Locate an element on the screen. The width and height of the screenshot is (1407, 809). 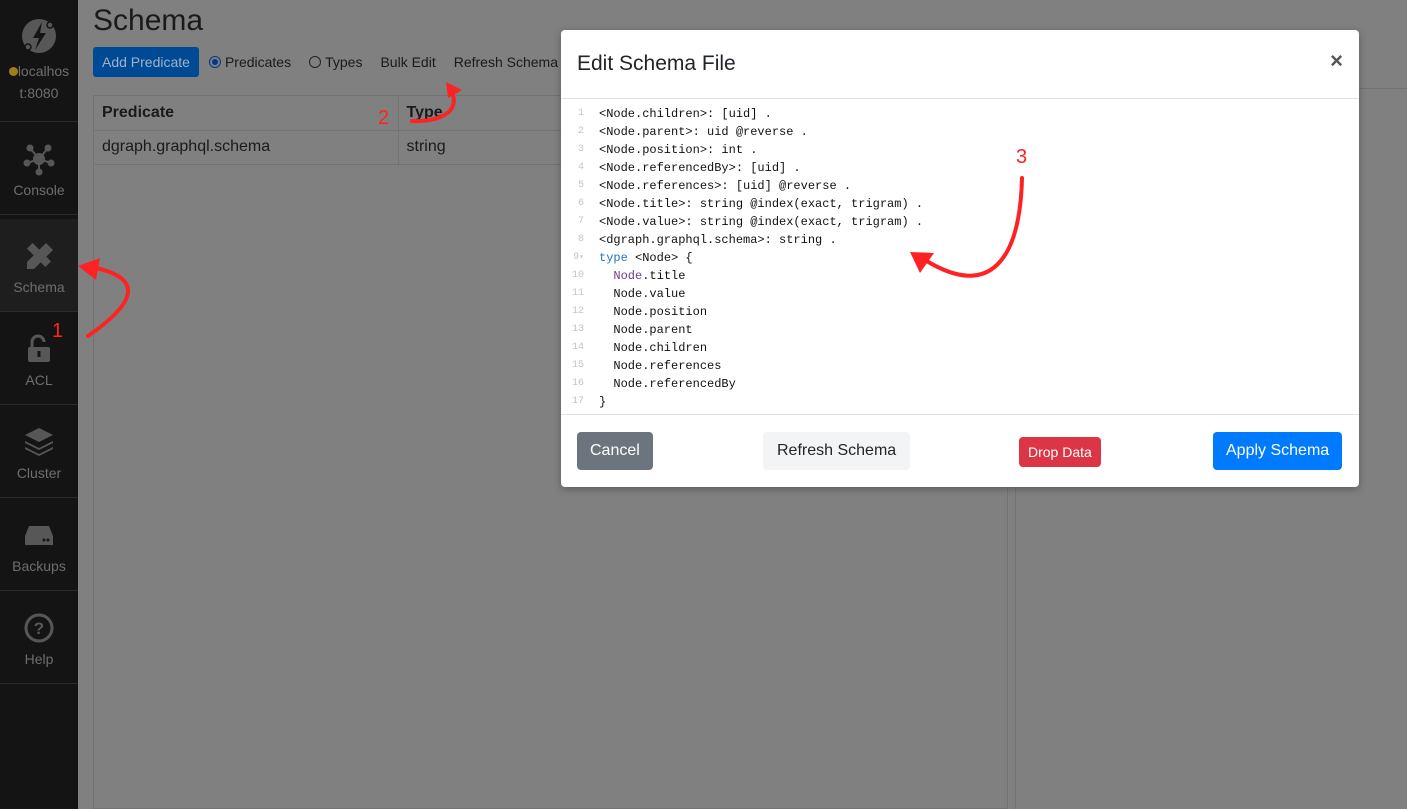
line-number: 13 is located at coordinates (577, 329).